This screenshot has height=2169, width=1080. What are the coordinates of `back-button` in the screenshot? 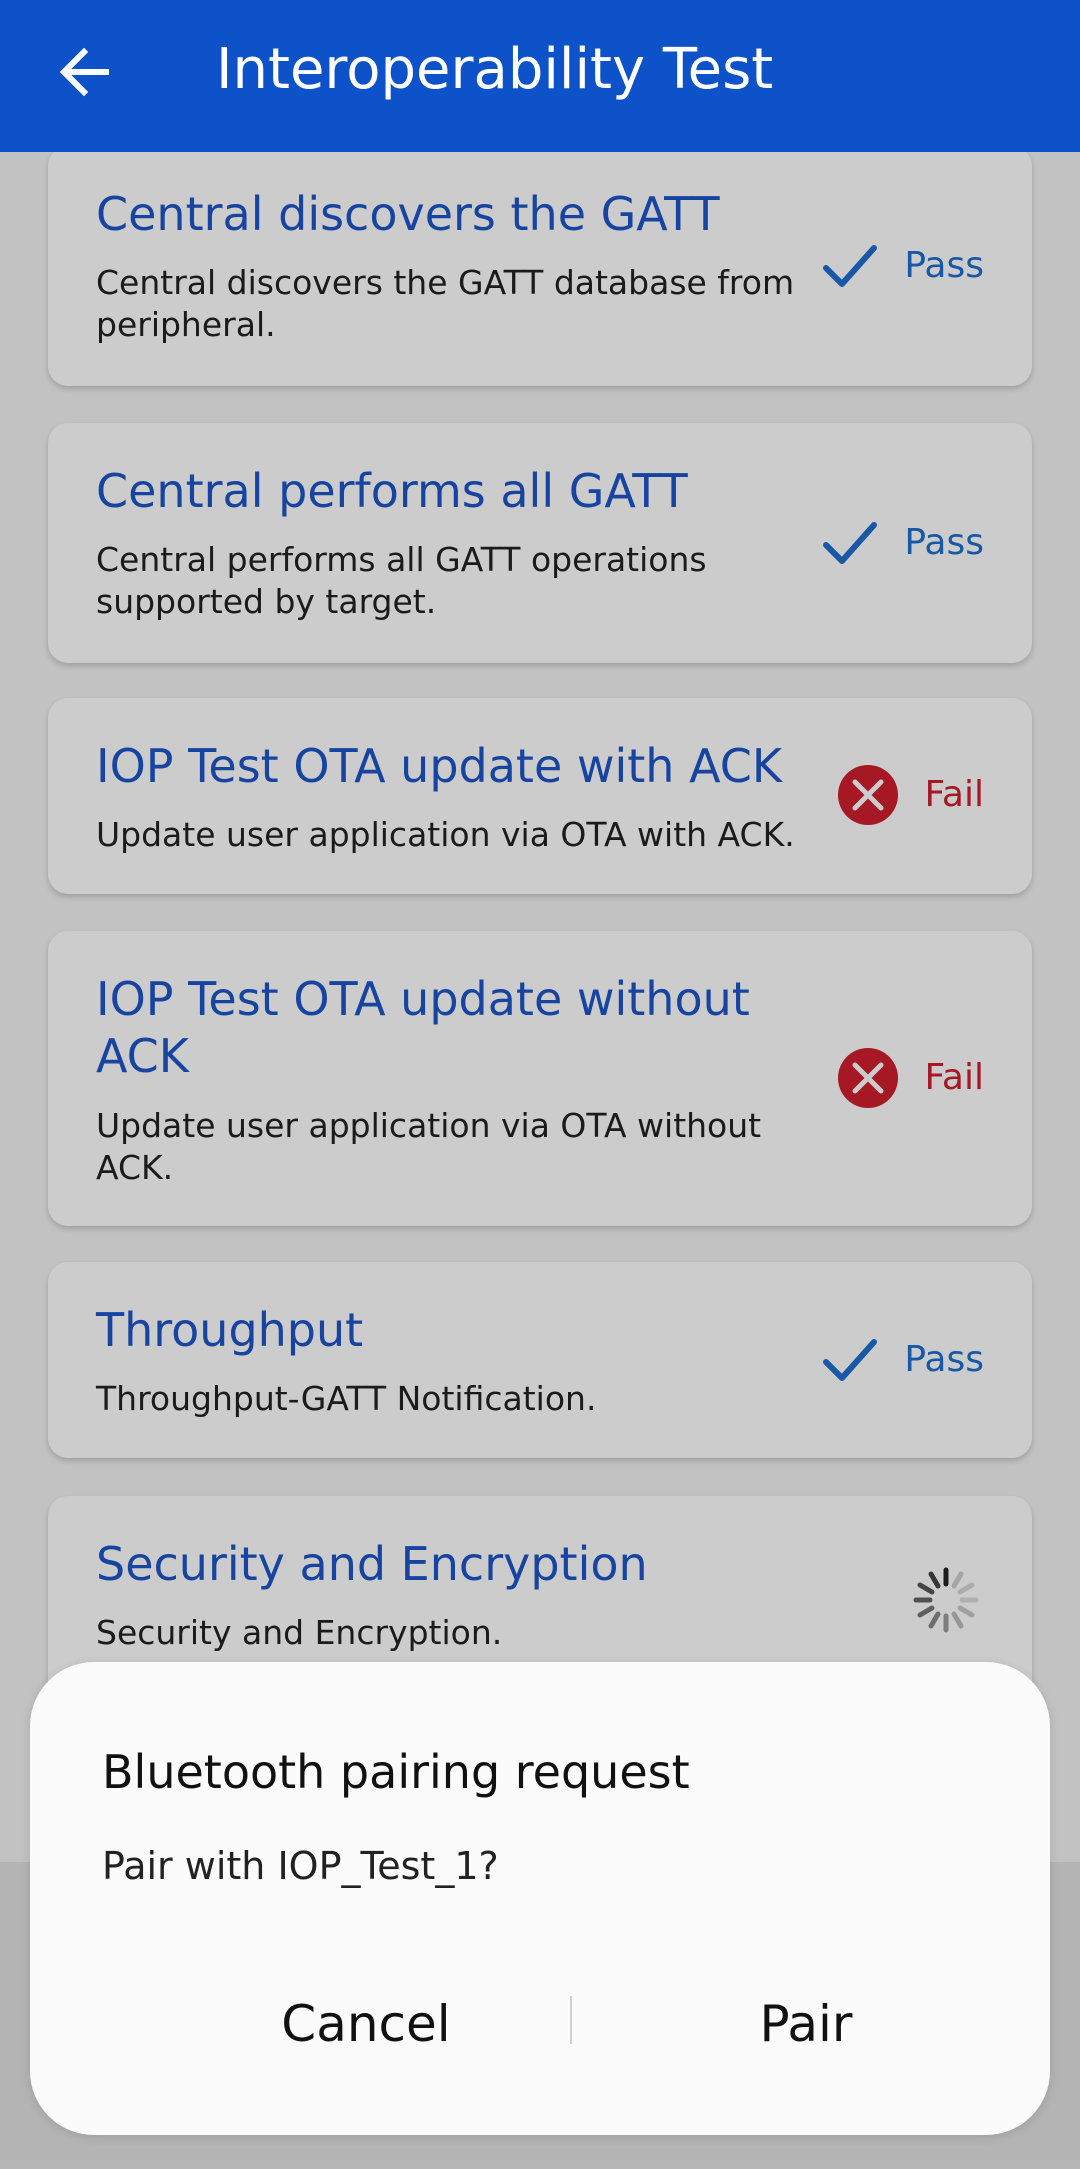 It's located at (84, 72).